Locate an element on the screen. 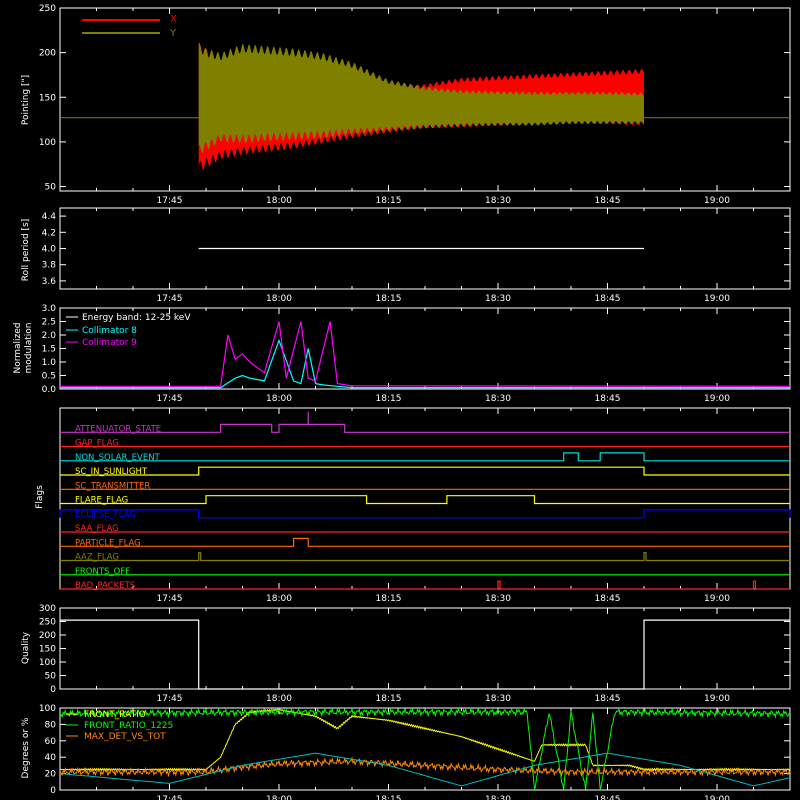 Image resolution: width=800 pixels, height=800 pixels. pointing-ylabel: Pointing ["] is located at coordinates (26, 100).